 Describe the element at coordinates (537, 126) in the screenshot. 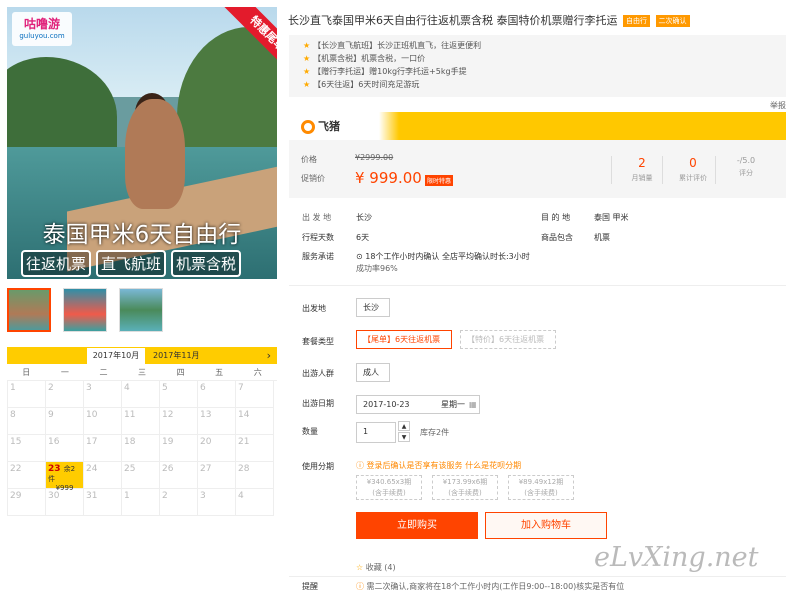

I see `fliggy-banner: 飞猪` at that location.